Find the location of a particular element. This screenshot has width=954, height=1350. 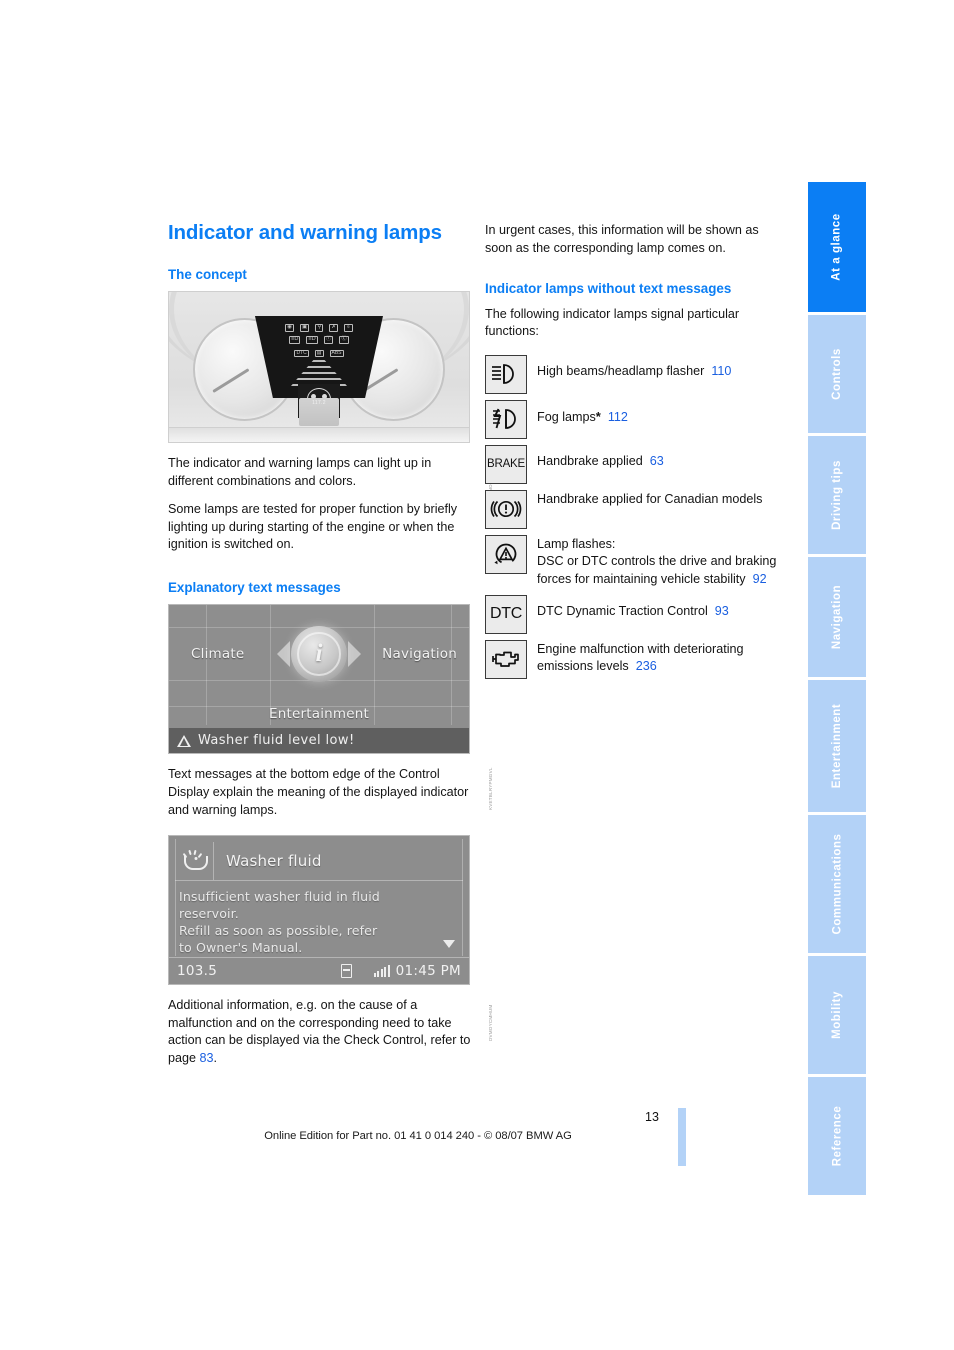

lamp-row: DTC DTC Dynamic Traction Control 93 is located at coordinates (631, 614).